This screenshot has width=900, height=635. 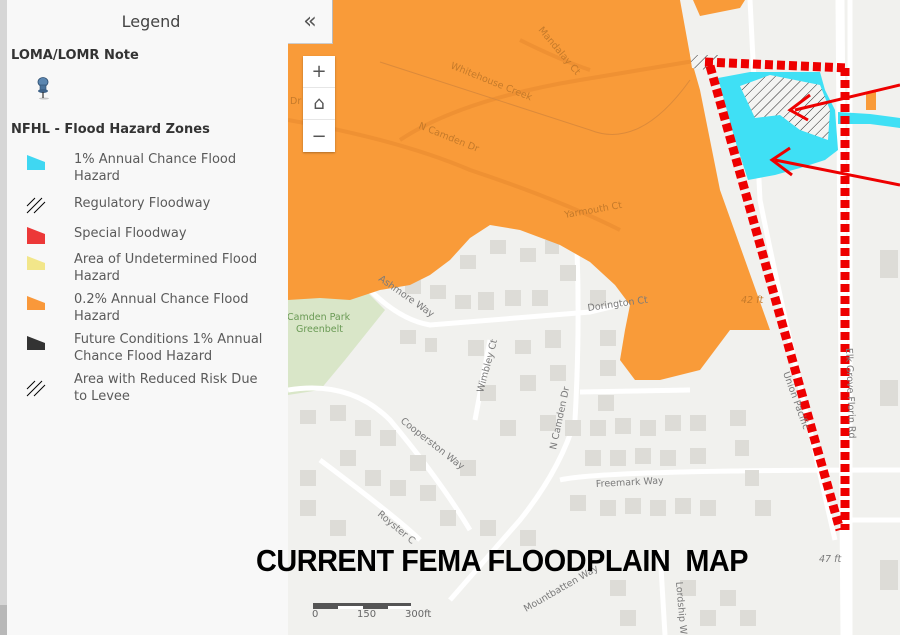 I want to click on future-conditions-swatch-icon, so click(x=36, y=343).